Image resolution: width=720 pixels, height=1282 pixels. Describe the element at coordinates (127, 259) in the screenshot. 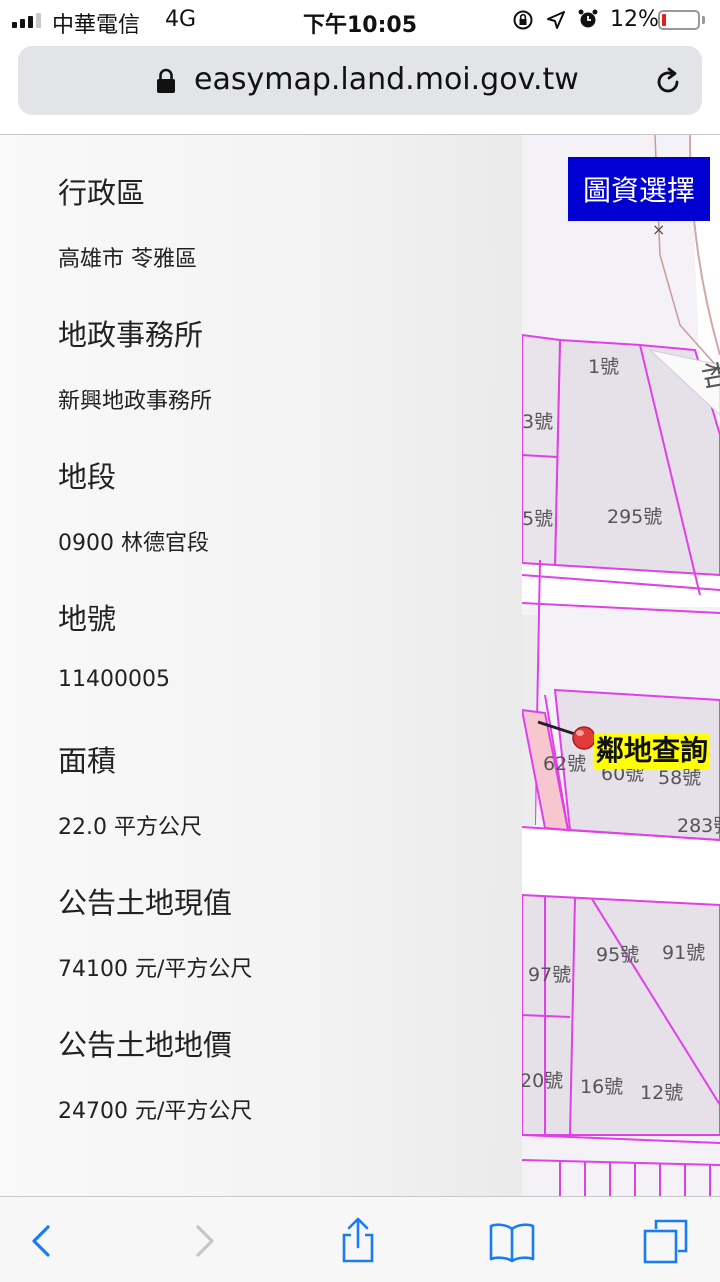

I see `field-value: 高雄市 苓雅區` at that location.